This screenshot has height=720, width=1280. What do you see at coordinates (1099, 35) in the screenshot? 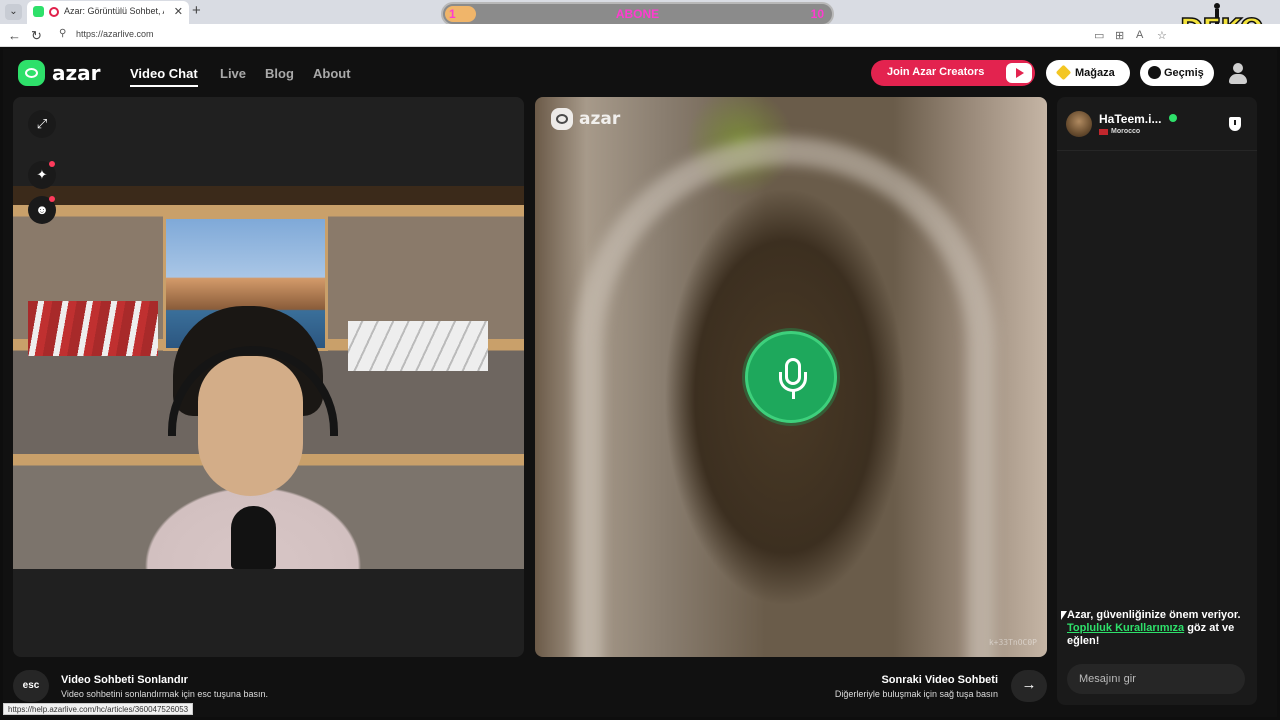
I see `camera-indicator-icon: ▭` at bounding box center [1099, 35].